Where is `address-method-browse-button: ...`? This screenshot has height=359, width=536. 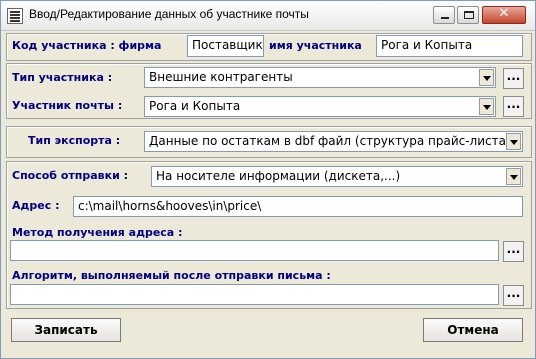 address-method-browse-button: ... is located at coordinates (513, 251).